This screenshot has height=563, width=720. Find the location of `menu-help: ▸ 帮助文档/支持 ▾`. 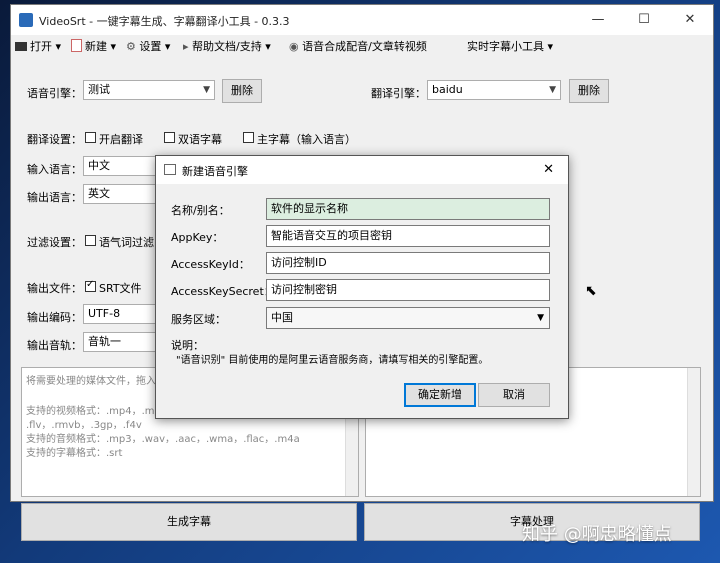

menu-help: ▸ 帮助文档/支持 ▾ is located at coordinates (227, 47).